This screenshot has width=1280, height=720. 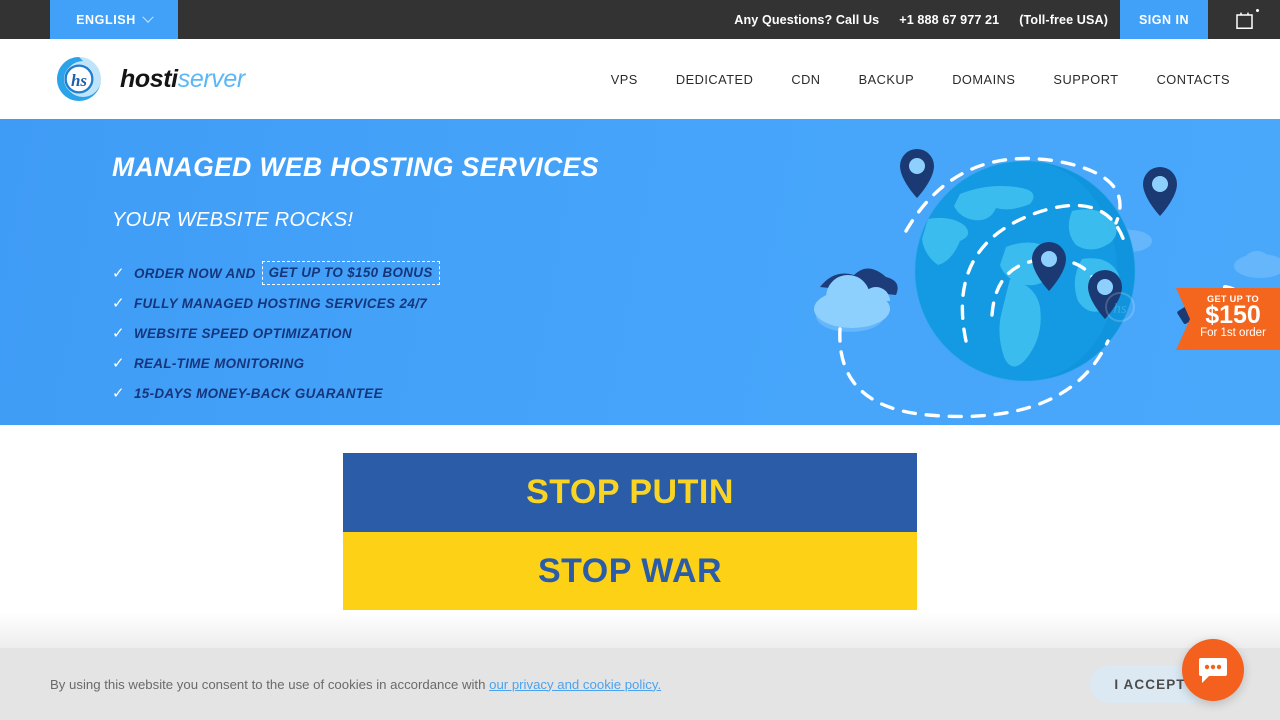 What do you see at coordinates (281, 303) in the screenshot?
I see `feature-label: FULLY MANAGED HOSTING SERVICES 24/7` at bounding box center [281, 303].